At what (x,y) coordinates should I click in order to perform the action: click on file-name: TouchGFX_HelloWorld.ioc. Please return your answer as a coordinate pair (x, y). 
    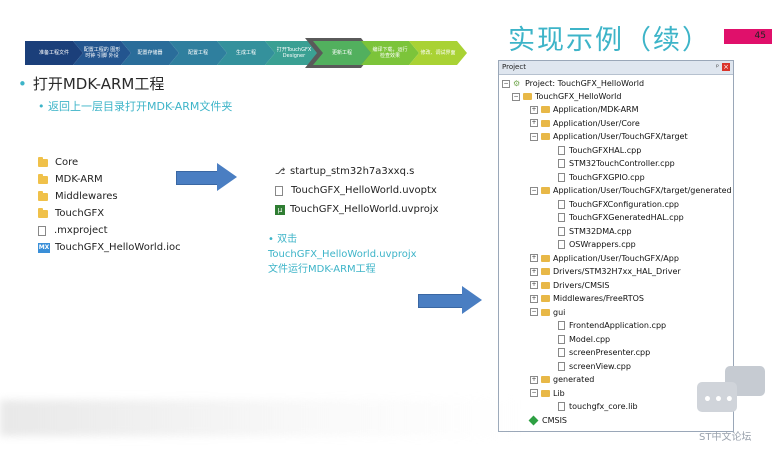
    Looking at the image, I should click on (118, 247).